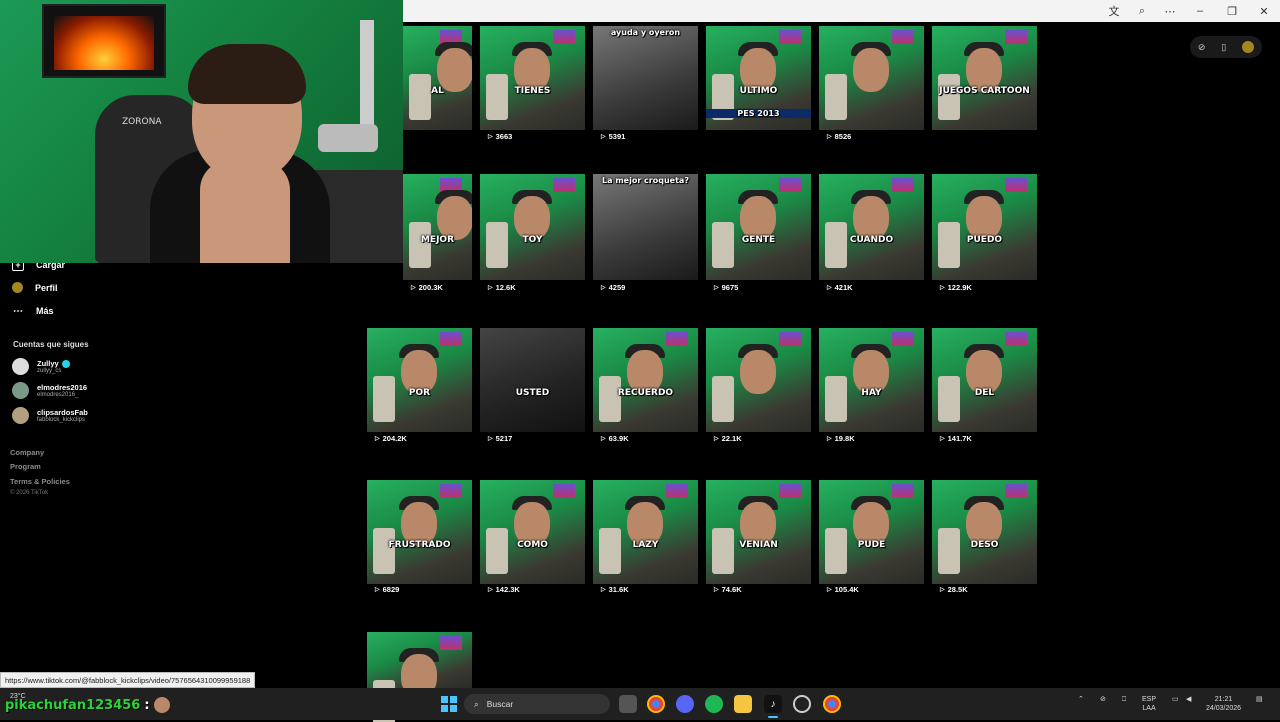 Image resolution: width=1280 pixels, height=722 pixels. What do you see at coordinates (532, 388) in the screenshot?
I see `video-tile: USTED ▷ 5217` at bounding box center [532, 388].